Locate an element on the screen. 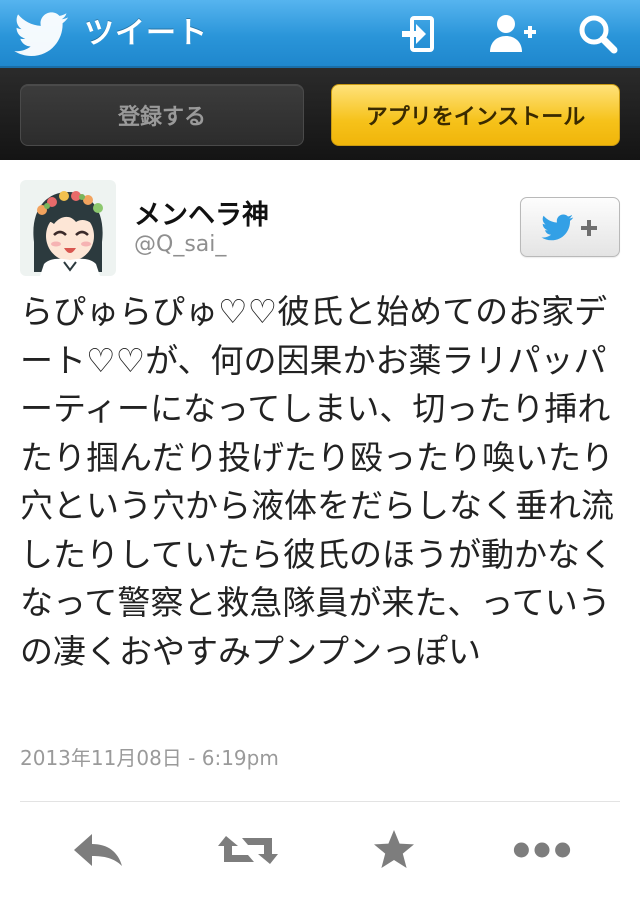 The image size is (640, 900). top-navigation-bar: ツイート is located at coordinates (320, 34).